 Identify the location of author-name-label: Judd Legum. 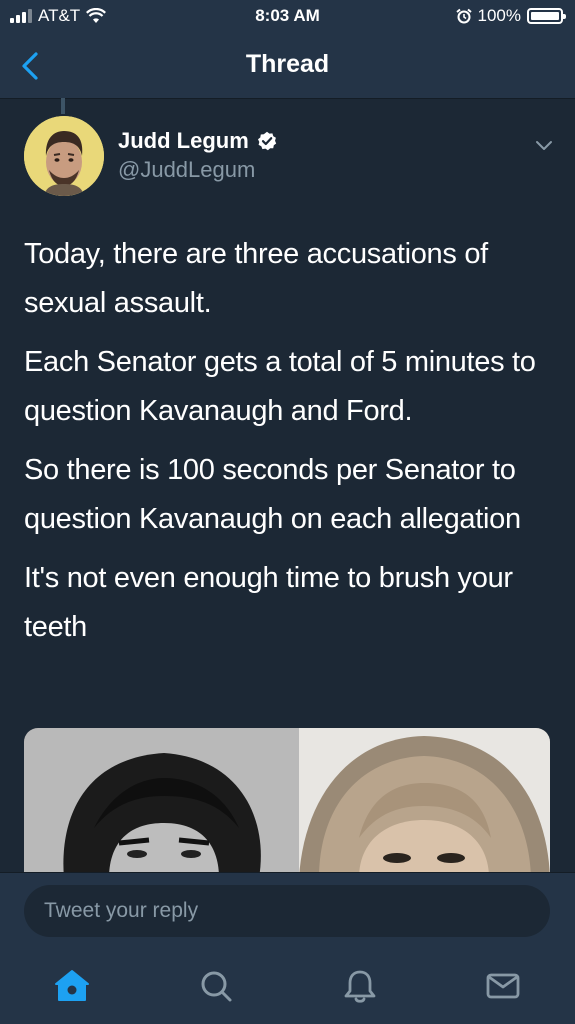
(183, 140).